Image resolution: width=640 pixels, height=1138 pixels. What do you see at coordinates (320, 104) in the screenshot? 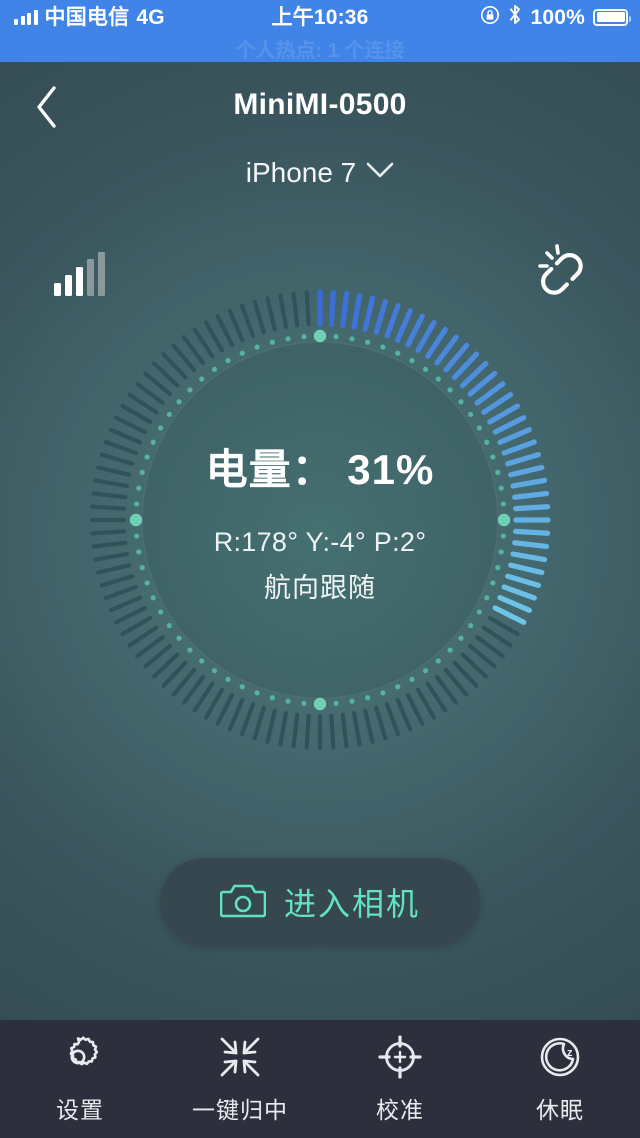
I see `page-title: MiniMI-0500` at bounding box center [320, 104].